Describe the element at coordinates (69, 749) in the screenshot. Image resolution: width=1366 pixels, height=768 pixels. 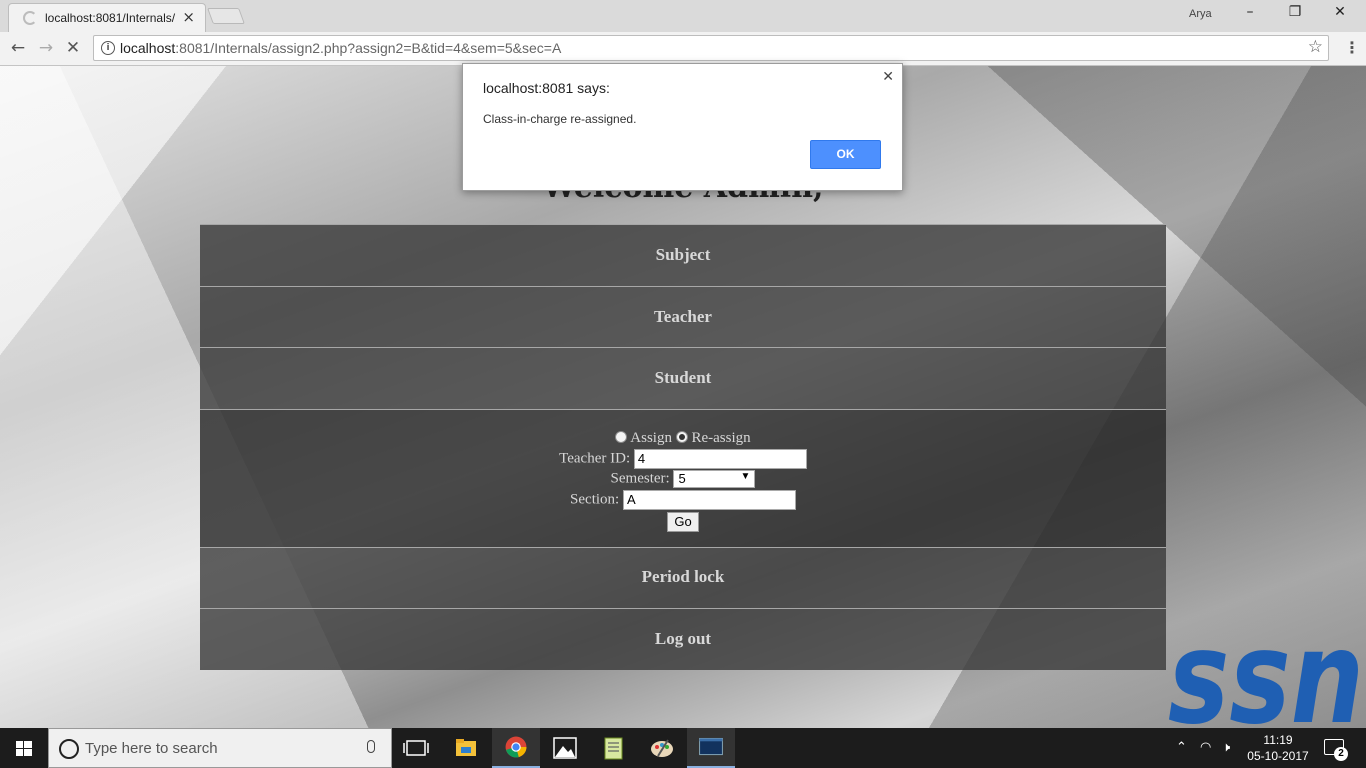
I see `cortana-icon` at that location.